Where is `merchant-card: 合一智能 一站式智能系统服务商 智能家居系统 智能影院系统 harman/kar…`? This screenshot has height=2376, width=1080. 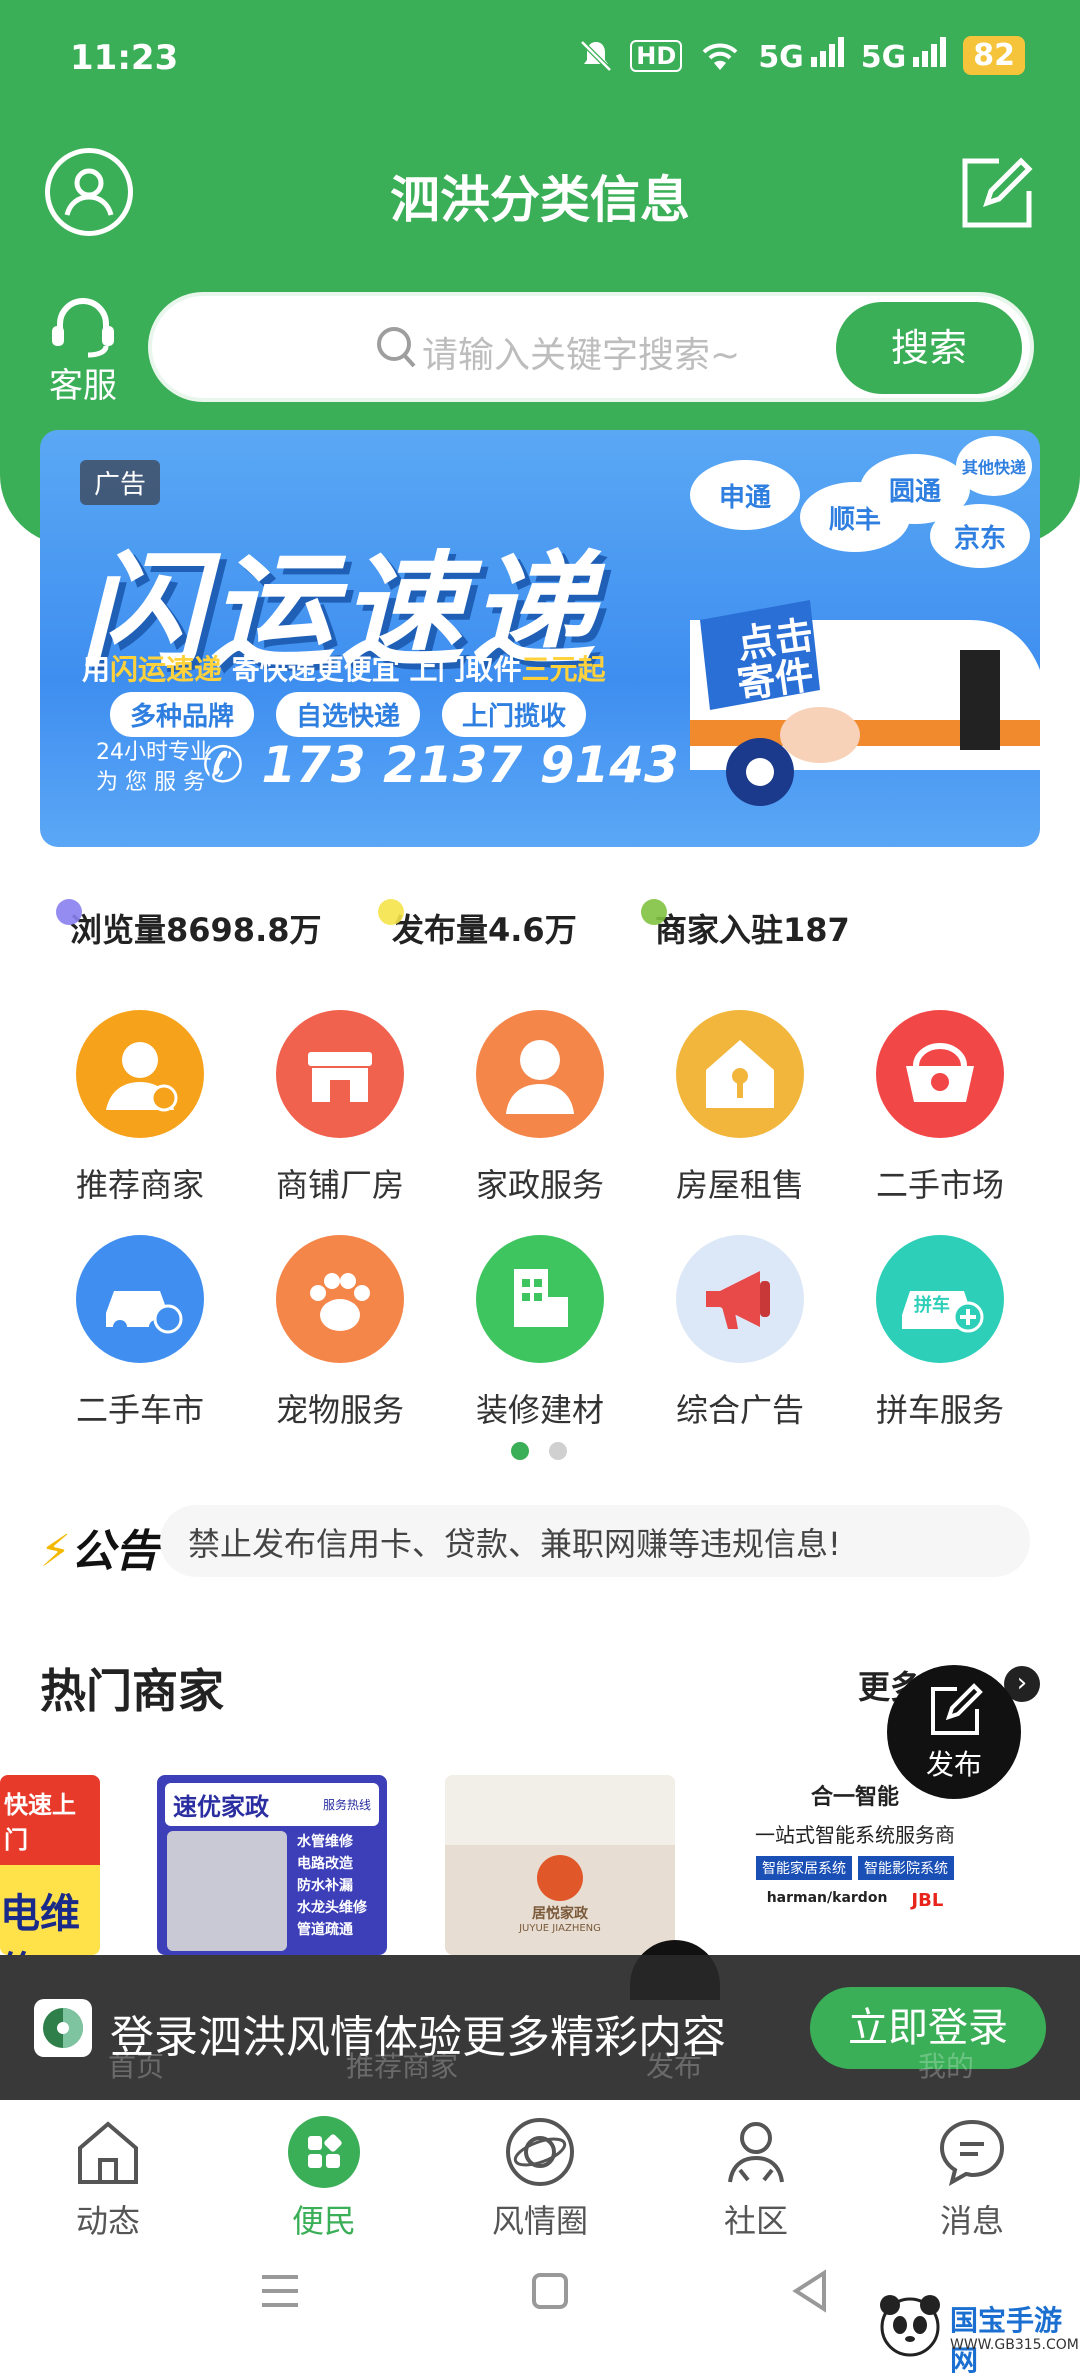
merchant-card: 合一智能 一站式智能系统服务商 智能家居系统 智能影院系统 harman/kar… is located at coordinates (855, 1865).